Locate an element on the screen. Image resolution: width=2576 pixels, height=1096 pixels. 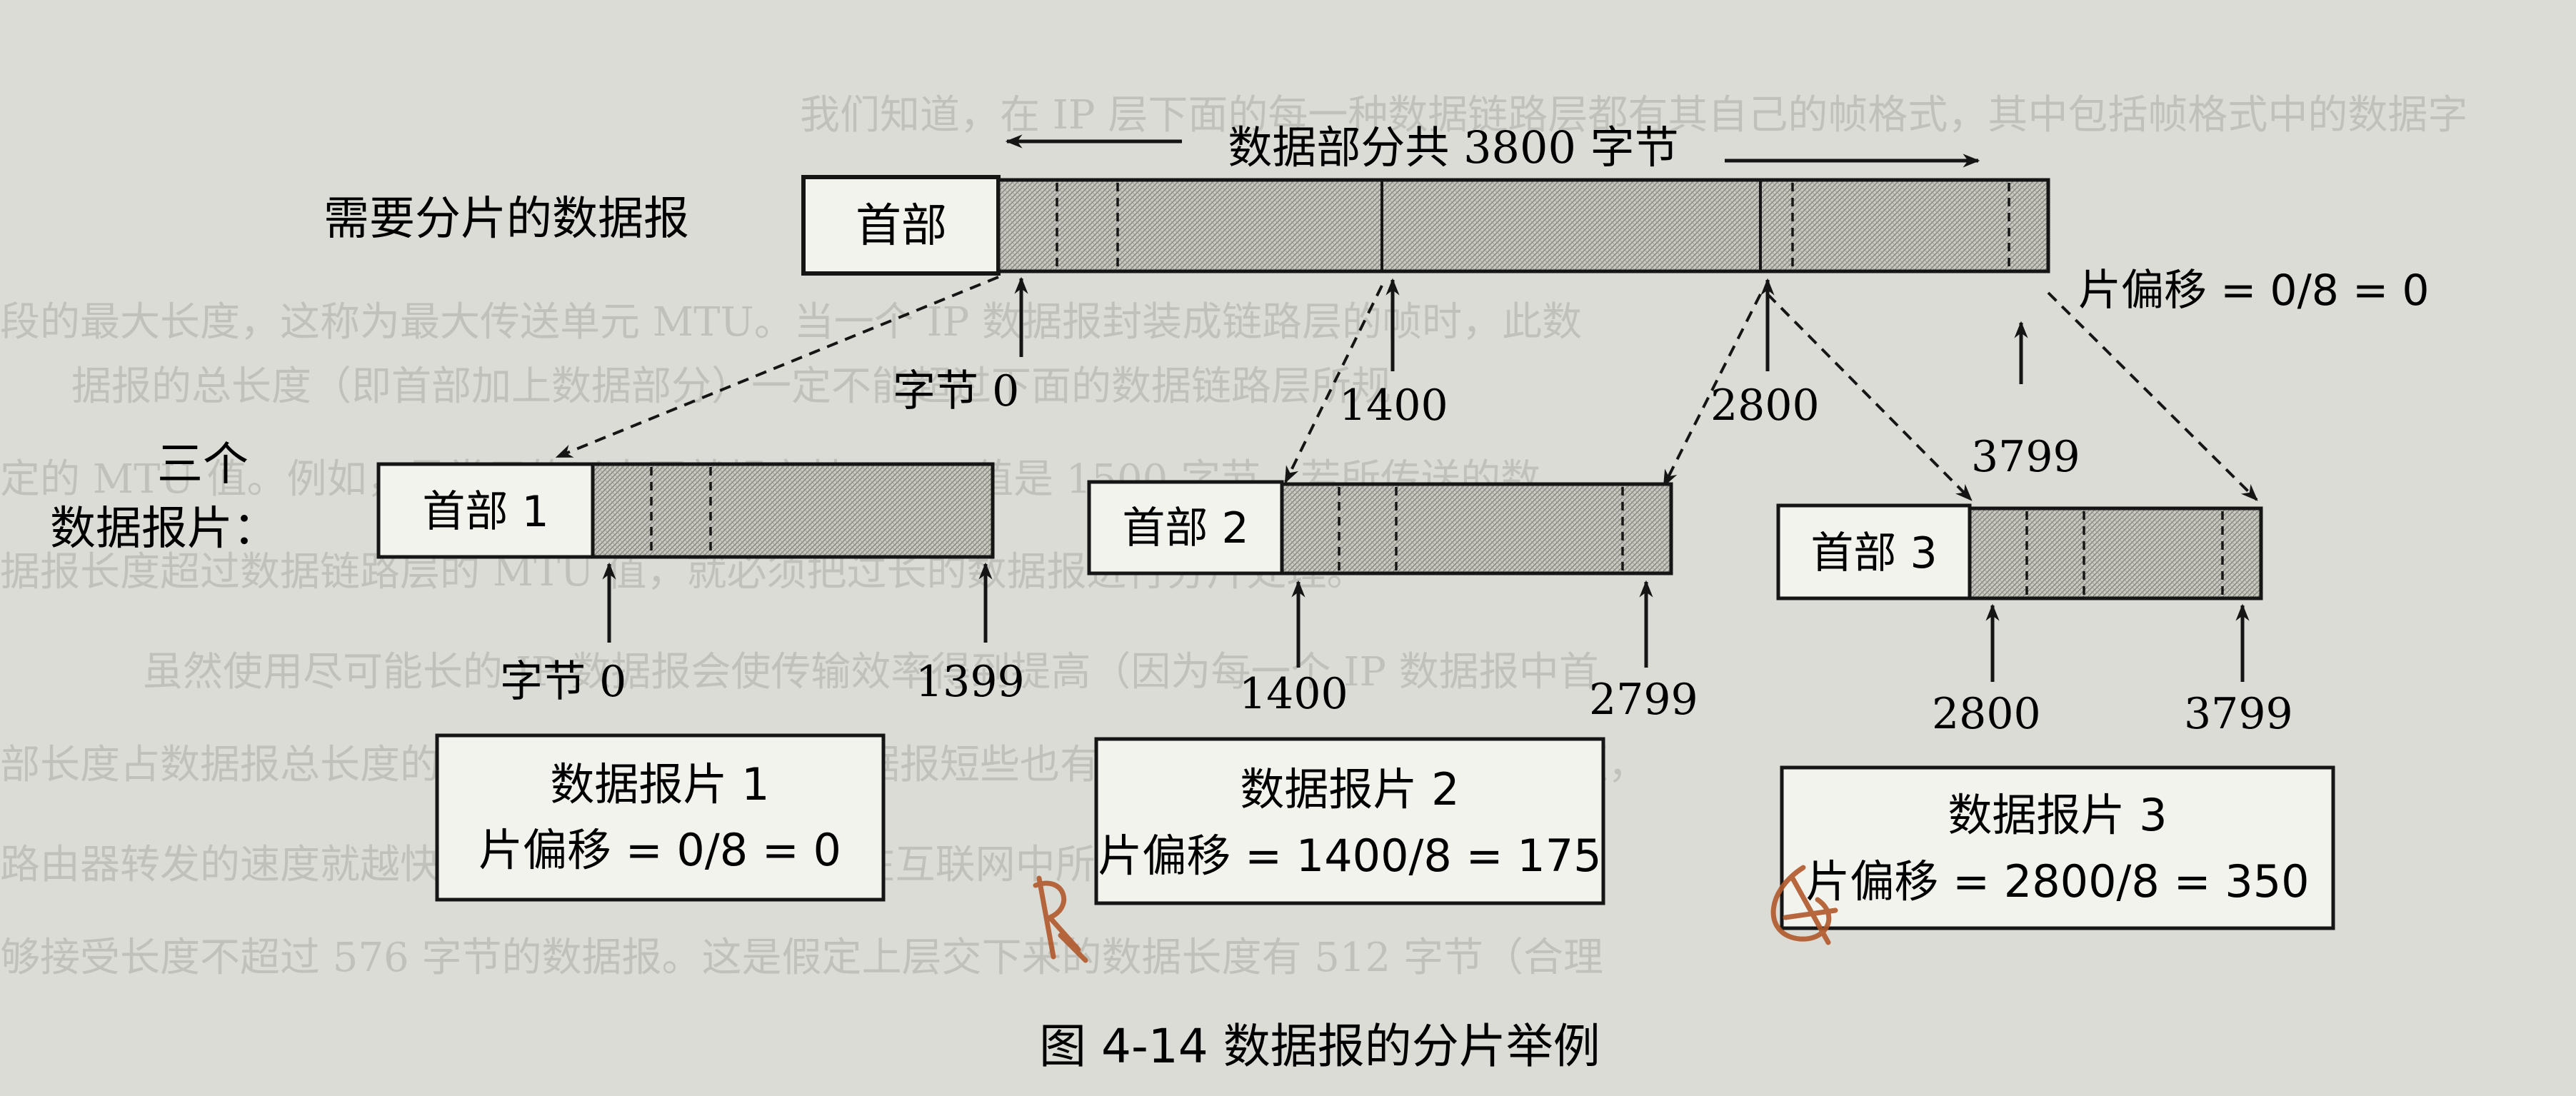
figure-caption: 图 4-14 数据报的分片举例 is located at coordinates (1319, 1046).